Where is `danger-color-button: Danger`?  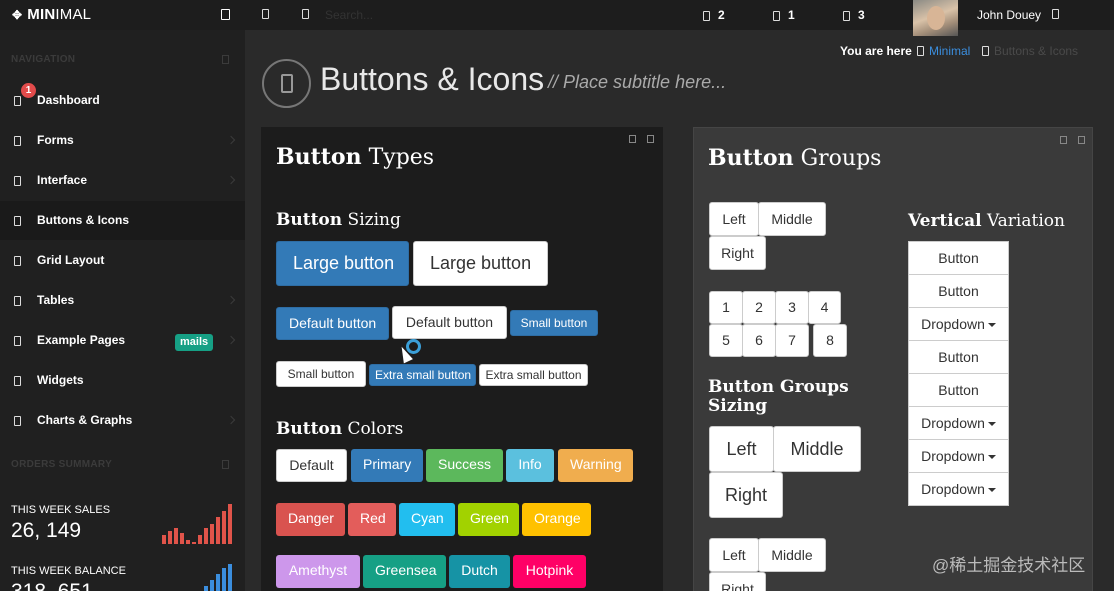 danger-color-button: Danger is located at coordinates (310, 519).